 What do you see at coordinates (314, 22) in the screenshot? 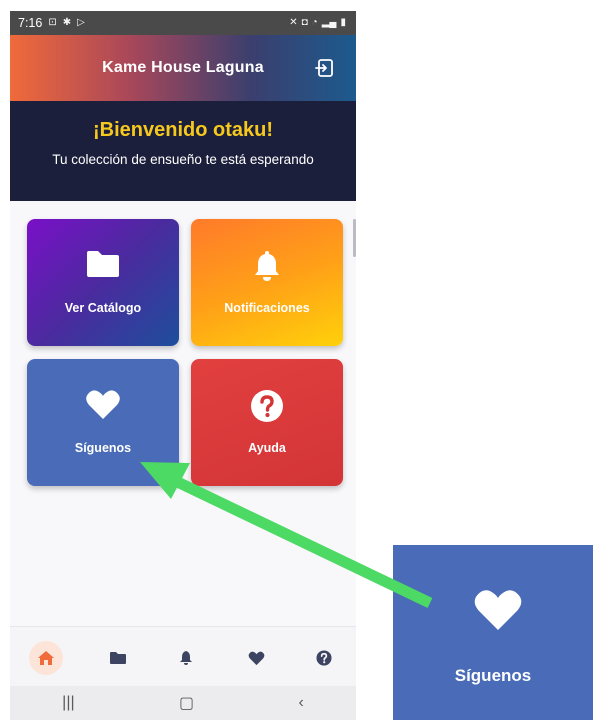
I see `wifi-icon: ◔` at bounding box center [314, 22].